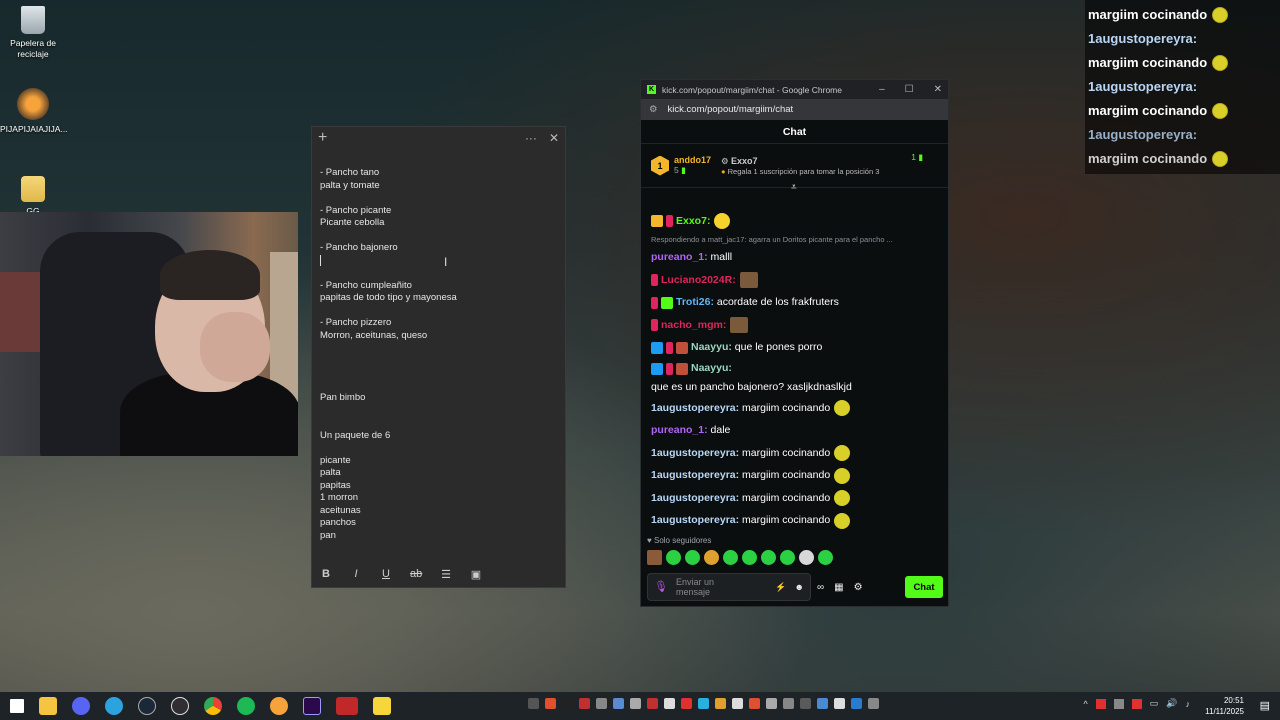 The image size is (1280, 720). I want to click on gifter-name: Exxo7, so click(744, 161).